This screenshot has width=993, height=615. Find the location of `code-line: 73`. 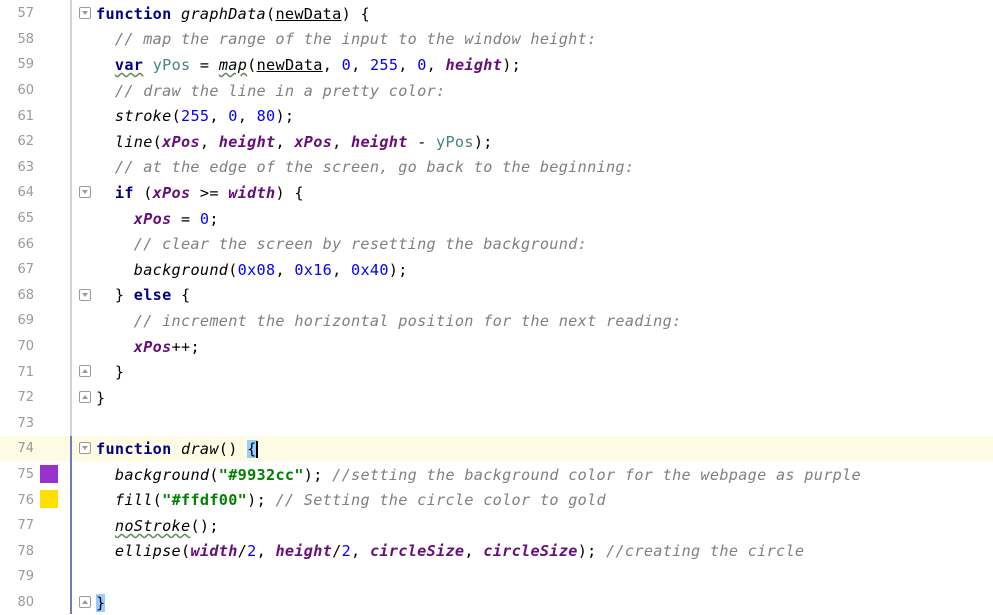

code-line: 73 is located at coordinates (496, 424).